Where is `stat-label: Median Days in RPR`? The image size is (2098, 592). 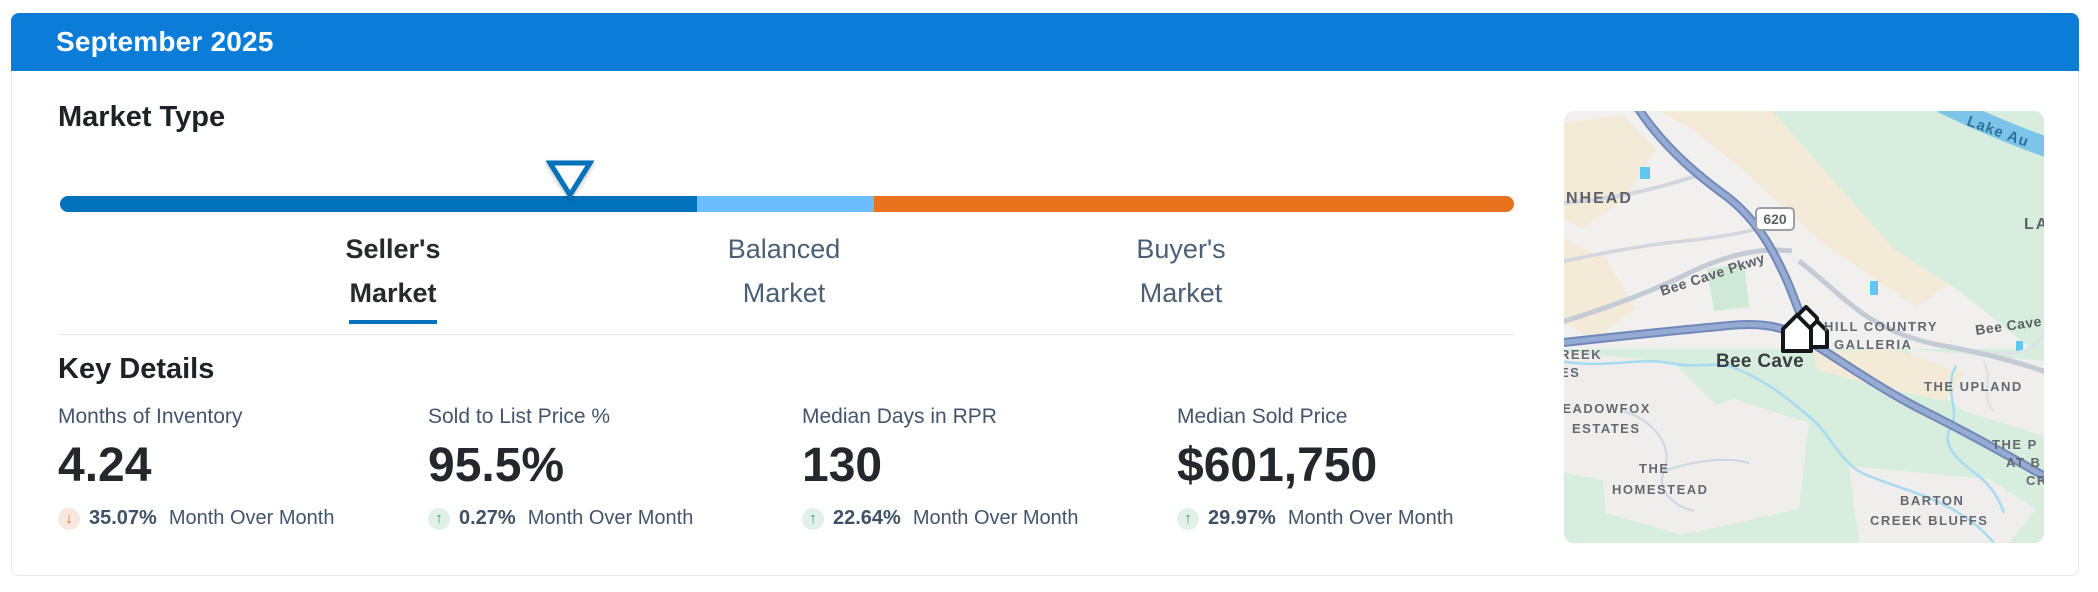
stat-label: Median Days in RPR is located at coordinates (899, 416).